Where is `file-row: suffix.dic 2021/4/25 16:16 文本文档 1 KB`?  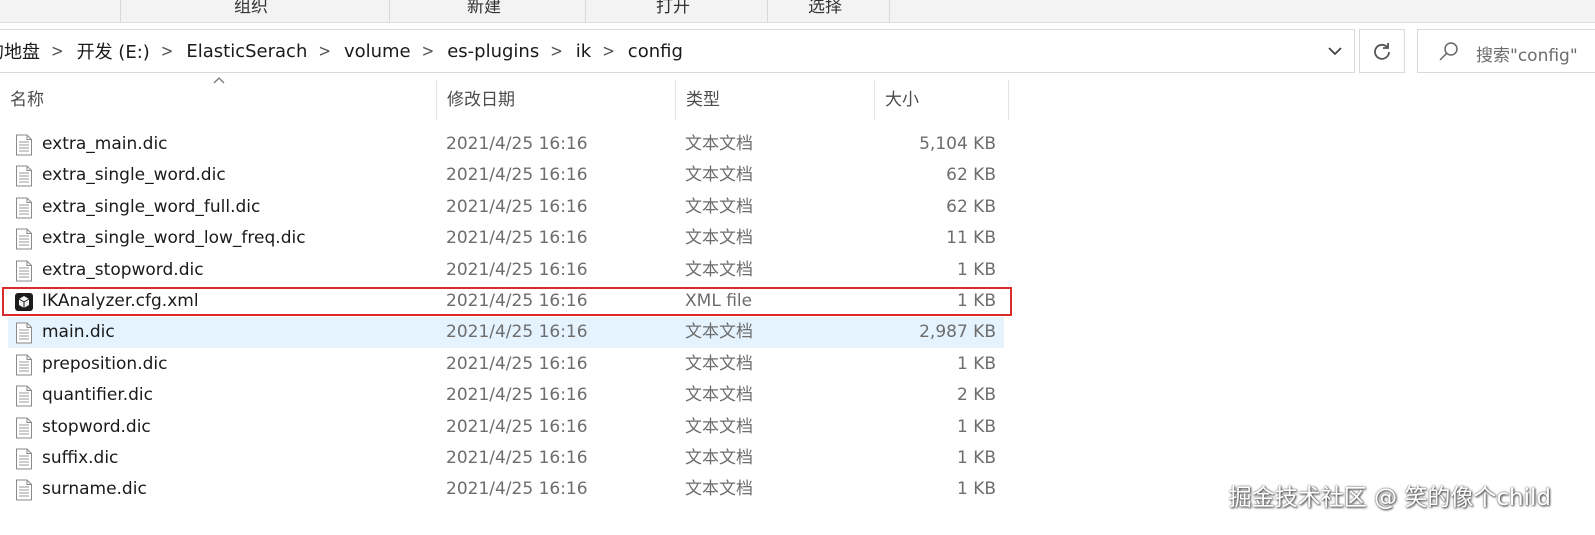 file-row: suffix.dic 2021/4/25 16:16 文本文档 1 KB is located at coordinates (506, 458).